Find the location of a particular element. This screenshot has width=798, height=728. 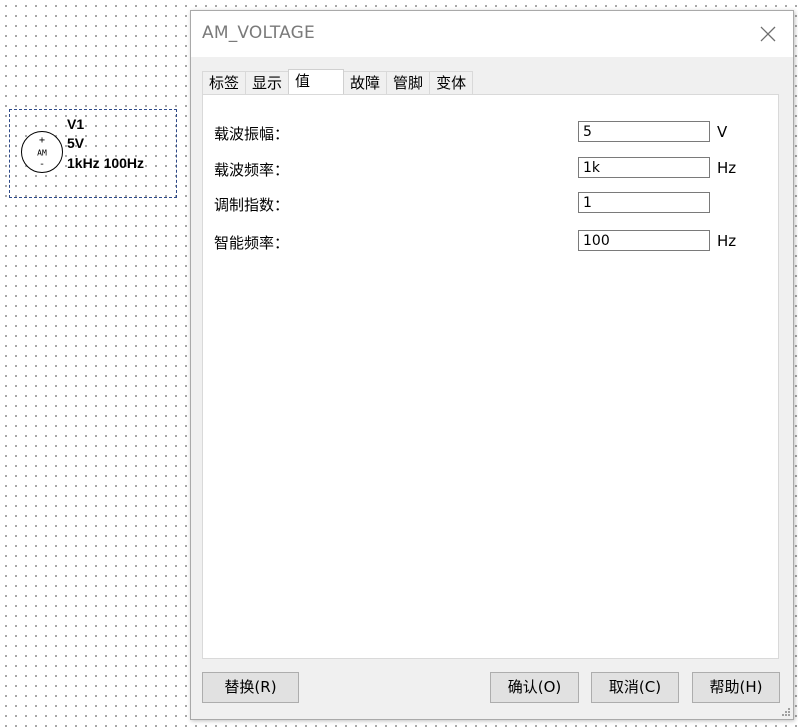

component-ref-label: V1 is located at coordinates (76, 124).